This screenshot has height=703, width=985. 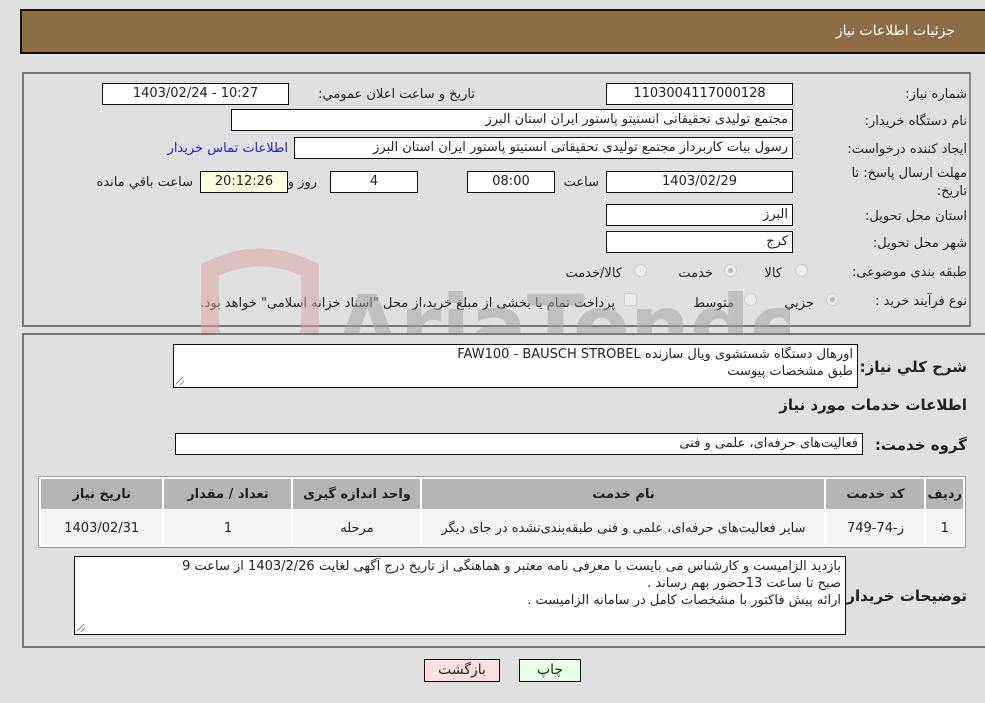 I want to click on buyer-notes-line-2: صبح تا ساعت 13حضور بهم رساند ., so click(x=744, y=583).